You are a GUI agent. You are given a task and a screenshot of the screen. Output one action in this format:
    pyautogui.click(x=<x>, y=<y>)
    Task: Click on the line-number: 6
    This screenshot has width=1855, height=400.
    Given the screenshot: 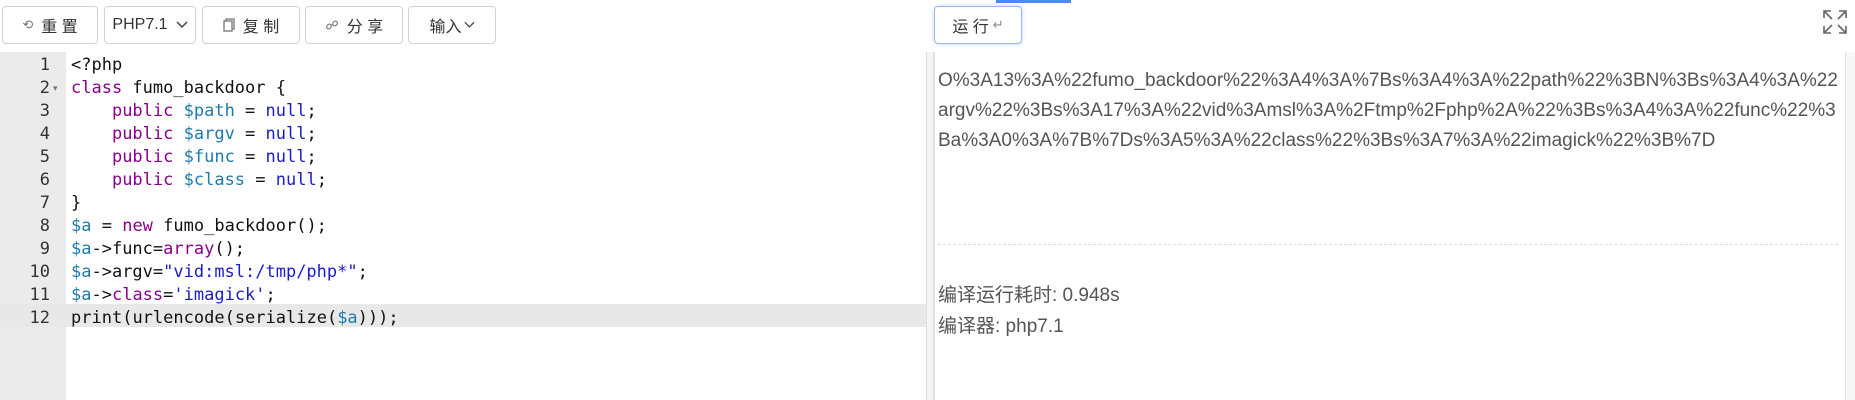 What is the action you would take?
    pyautogui.click(x=44, y=180)
    